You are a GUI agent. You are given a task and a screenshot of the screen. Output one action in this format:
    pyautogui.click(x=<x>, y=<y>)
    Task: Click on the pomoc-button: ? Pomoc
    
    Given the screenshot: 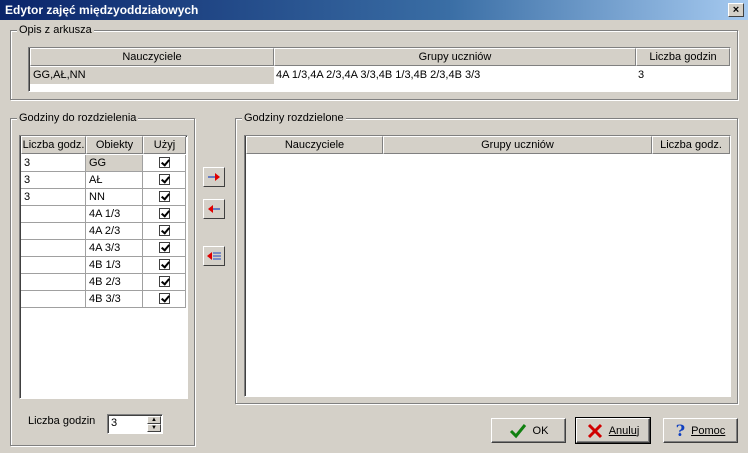 What is the action you would take?
    pyautogui.click(x=700, y=430)
    